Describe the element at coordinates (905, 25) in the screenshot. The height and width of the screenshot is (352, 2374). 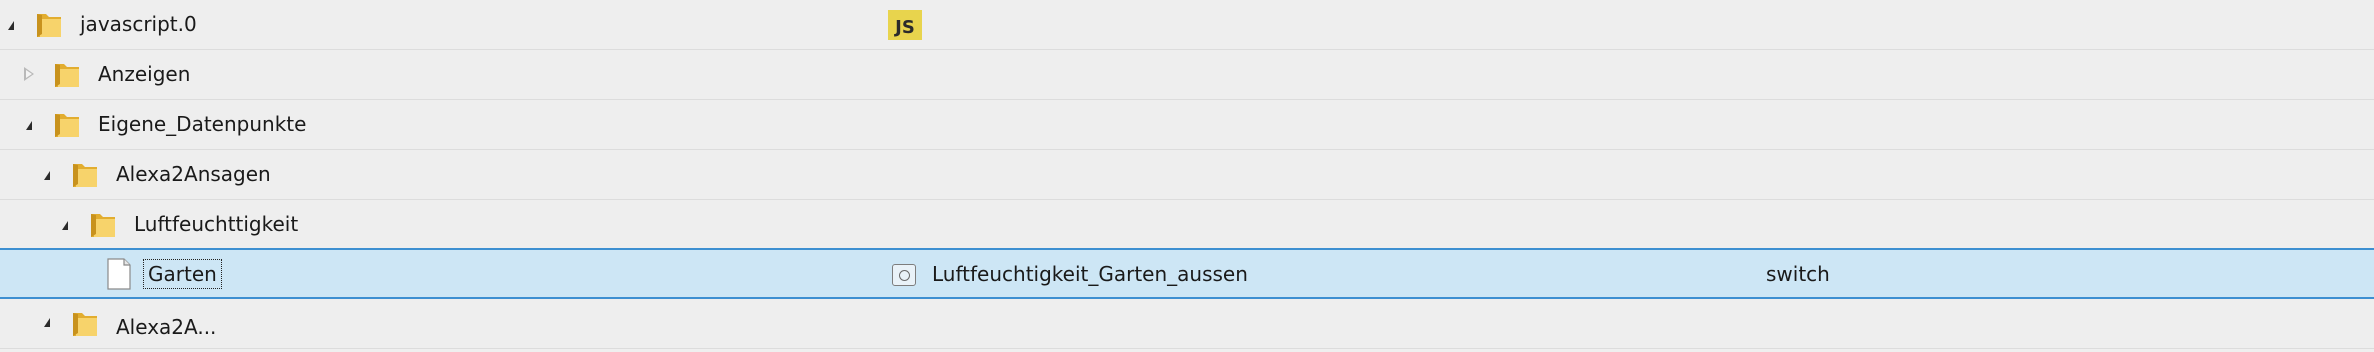
I see `javascript-adapter-icon: JS` at that location.